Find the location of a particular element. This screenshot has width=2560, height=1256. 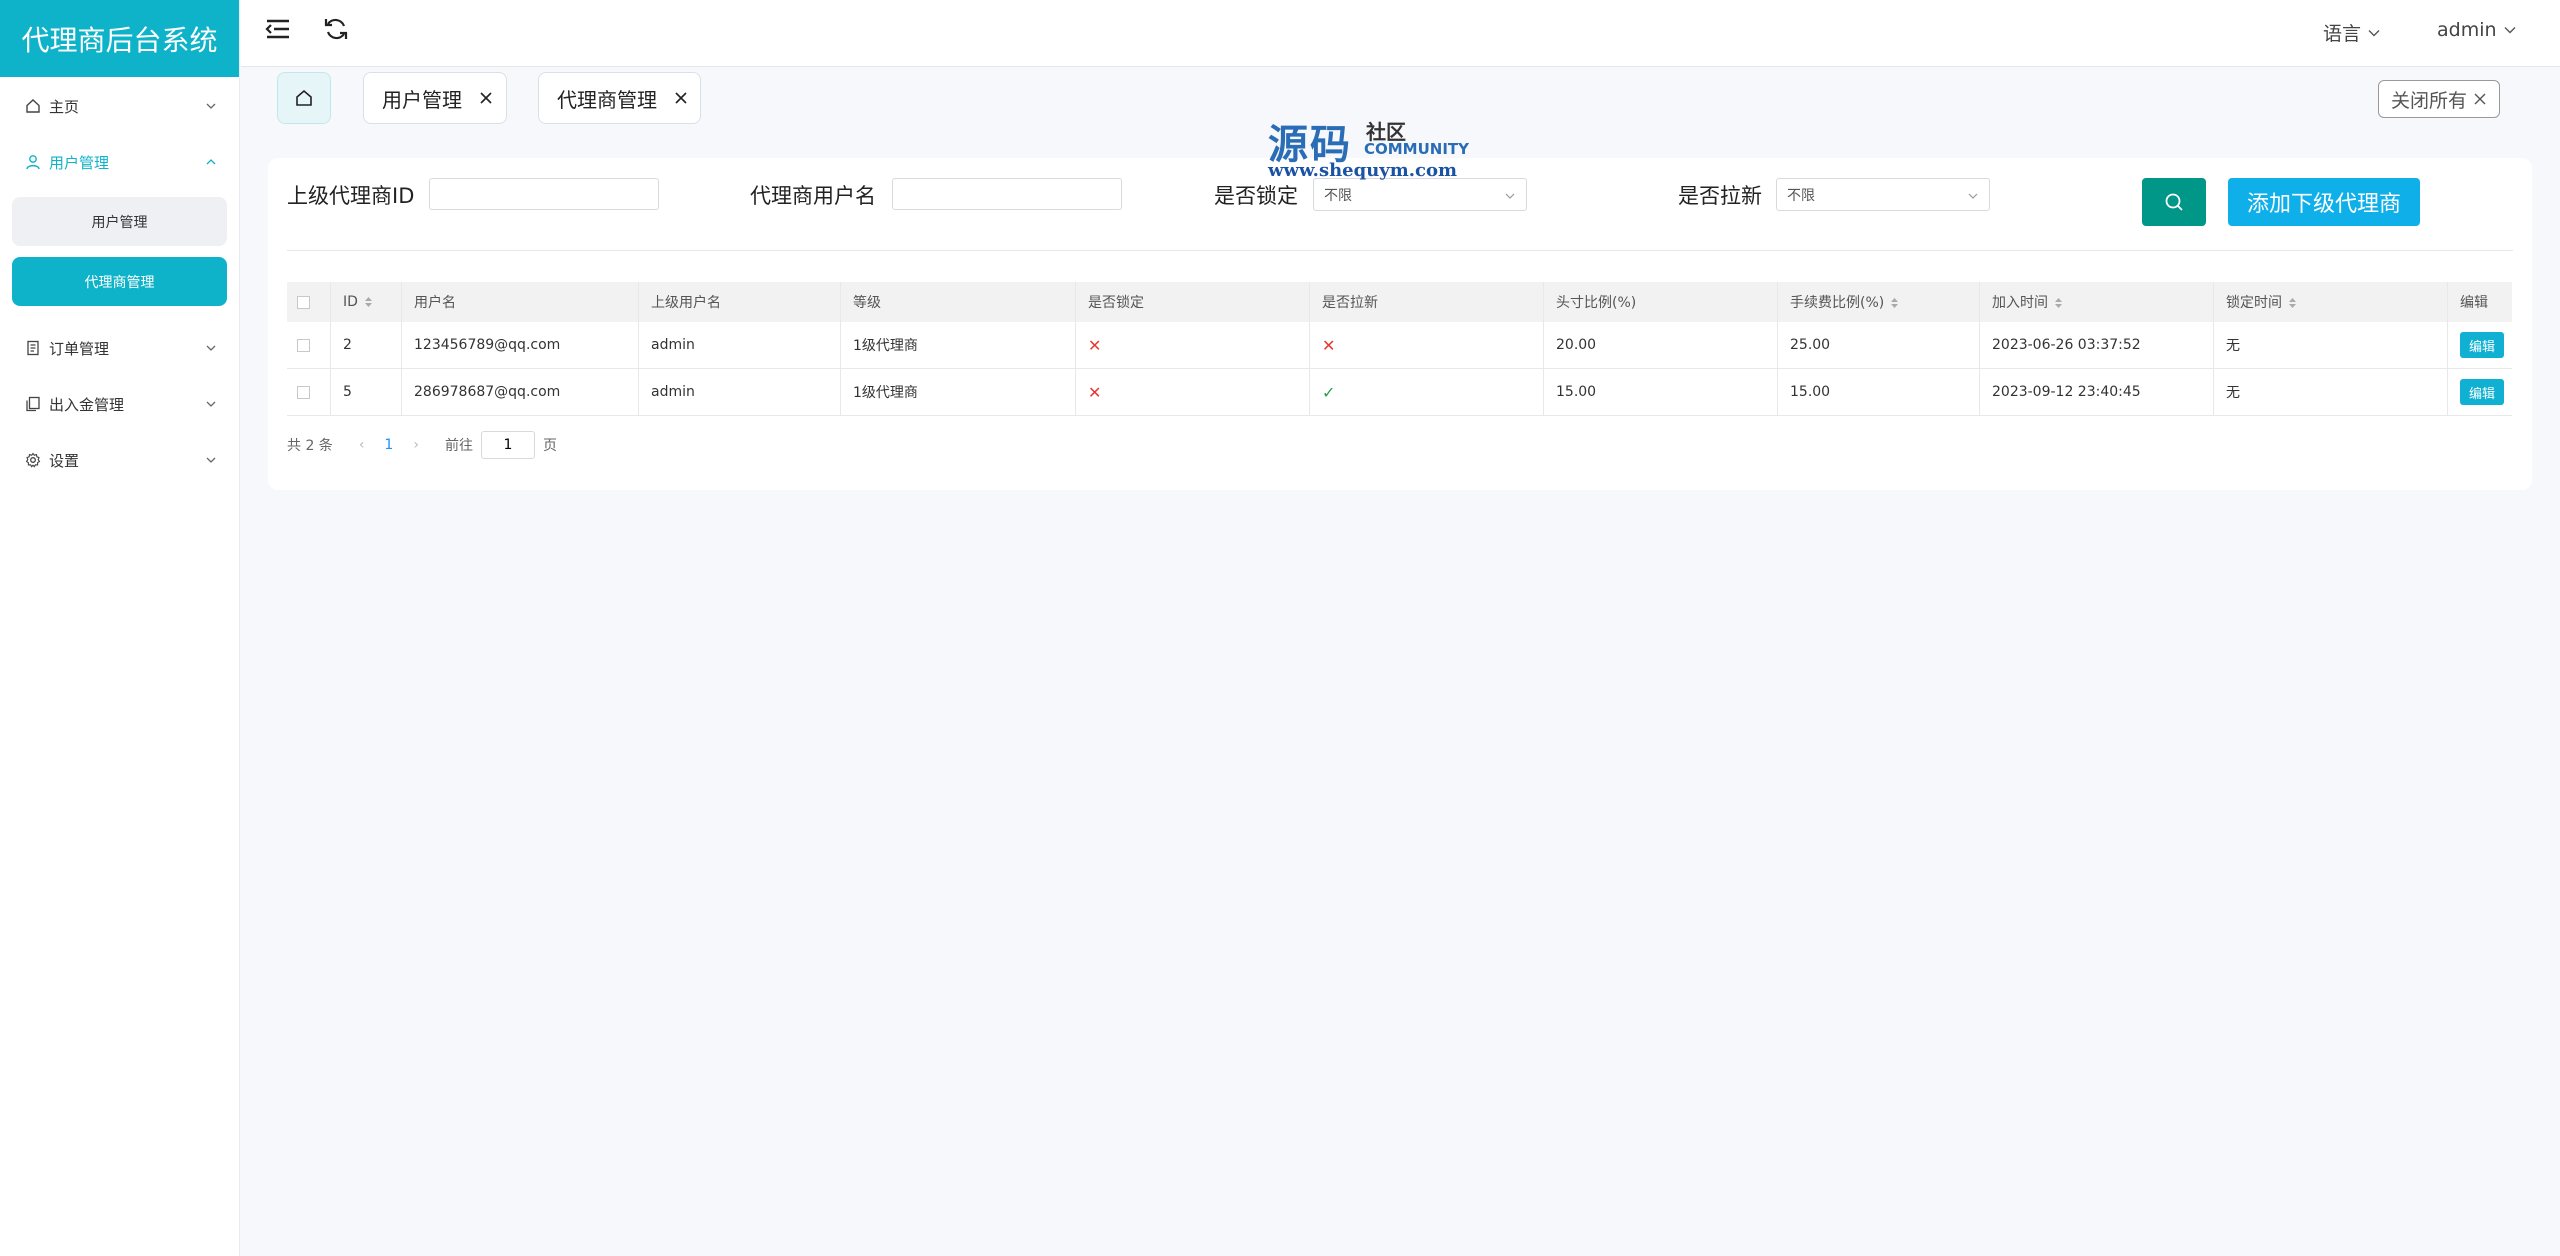

cell-invite: ✕ is located at coordinates (1426, 345).